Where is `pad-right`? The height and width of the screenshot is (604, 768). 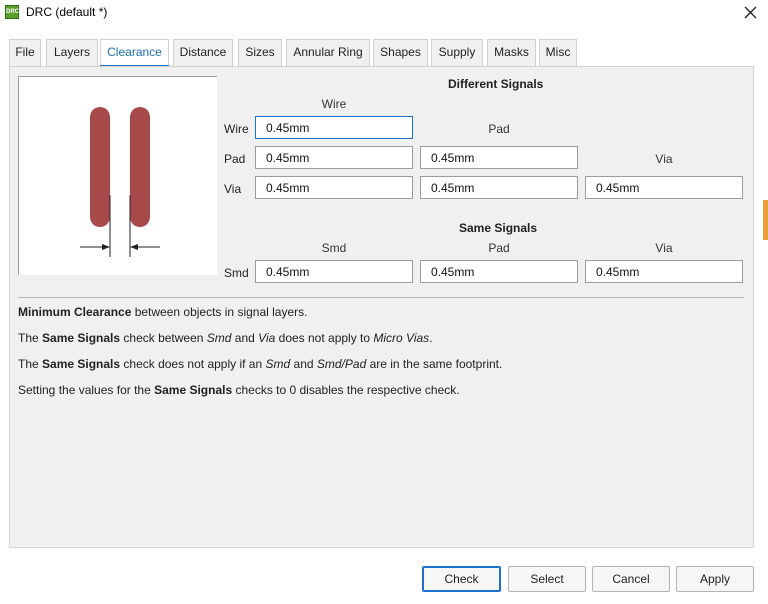 pad-right is located at coordinates (140, 167).